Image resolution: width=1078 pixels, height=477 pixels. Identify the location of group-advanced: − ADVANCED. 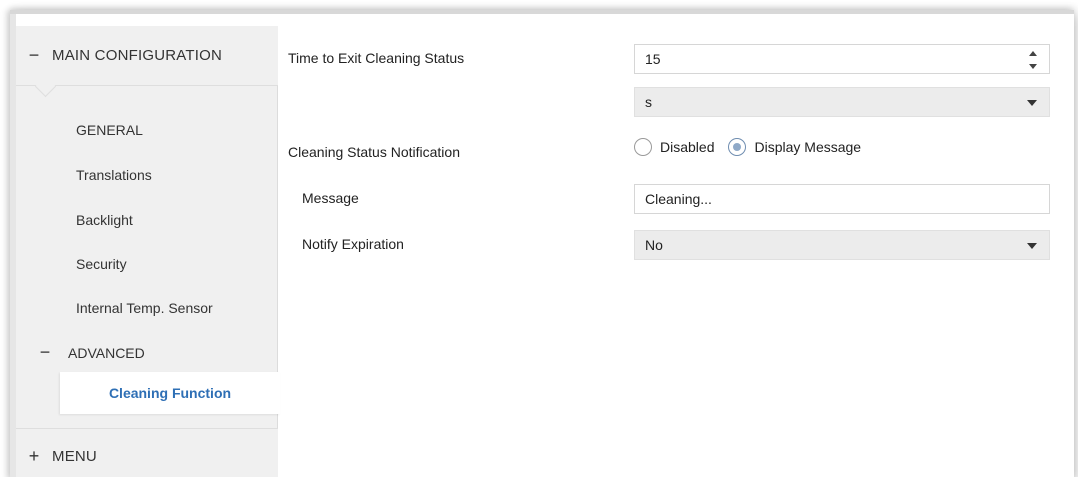
(87, 352).